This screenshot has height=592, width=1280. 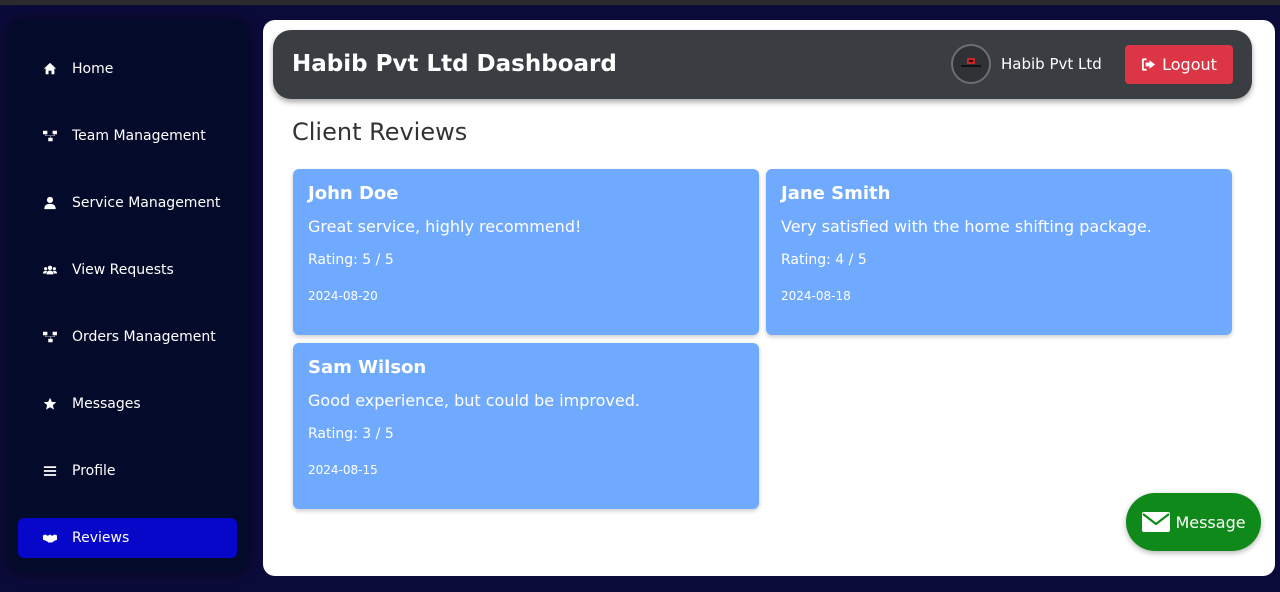 I want to click on sidebar-item-label: Reviews, so click(x=101, y=538).